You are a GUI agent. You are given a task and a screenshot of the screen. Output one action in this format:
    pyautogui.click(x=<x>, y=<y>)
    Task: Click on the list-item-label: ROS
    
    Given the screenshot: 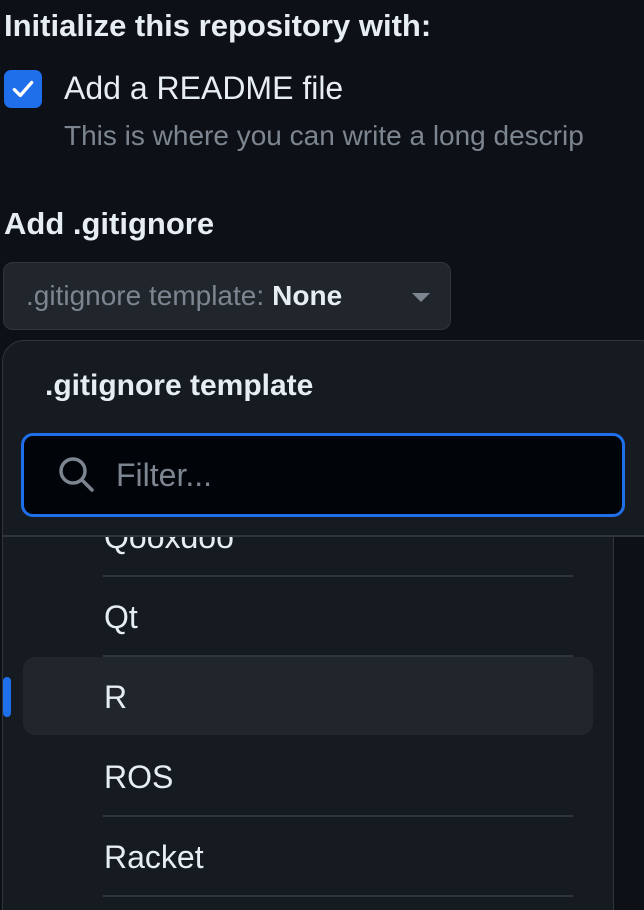 What is the action you would take?
    pyautogui.click(x=139, y=777)
    